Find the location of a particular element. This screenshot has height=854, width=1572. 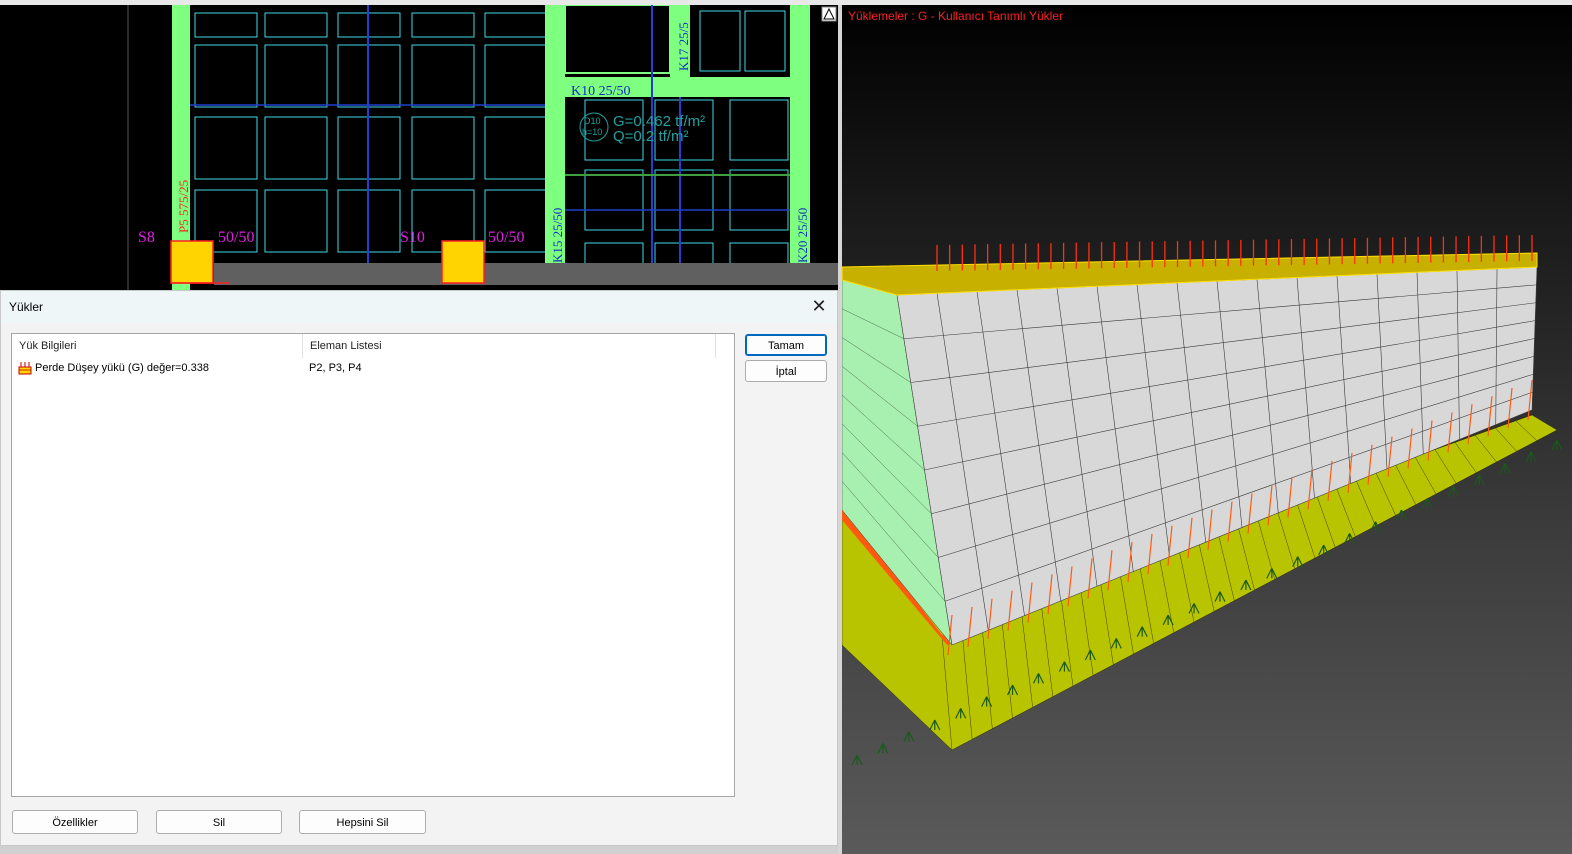

close-button: ✕ is located at coordinates (819, 307).